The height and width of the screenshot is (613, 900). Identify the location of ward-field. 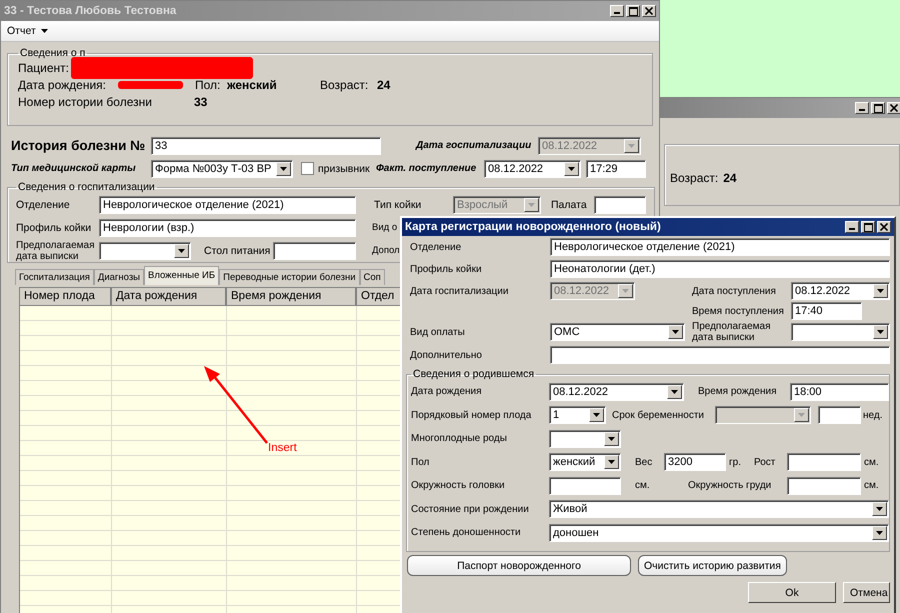
(620, 205).